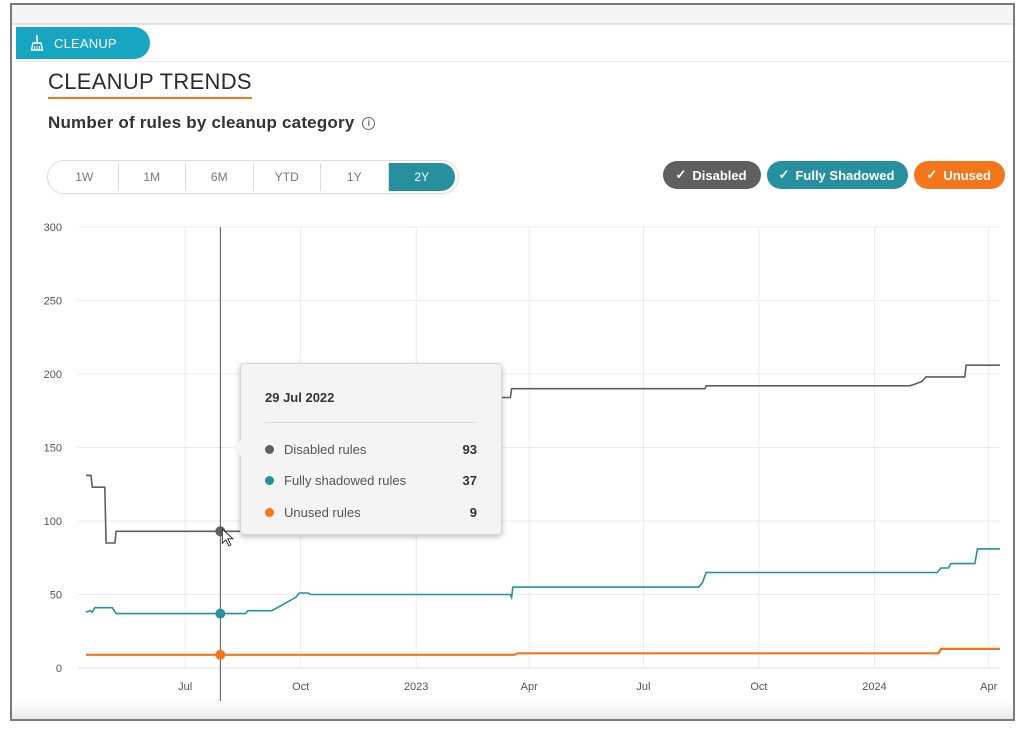 This screenshot has width=1024, height=740. Describe the element at coordinates (53, 522) in the screenshot. I see `y-tick-label: 100` at that location.